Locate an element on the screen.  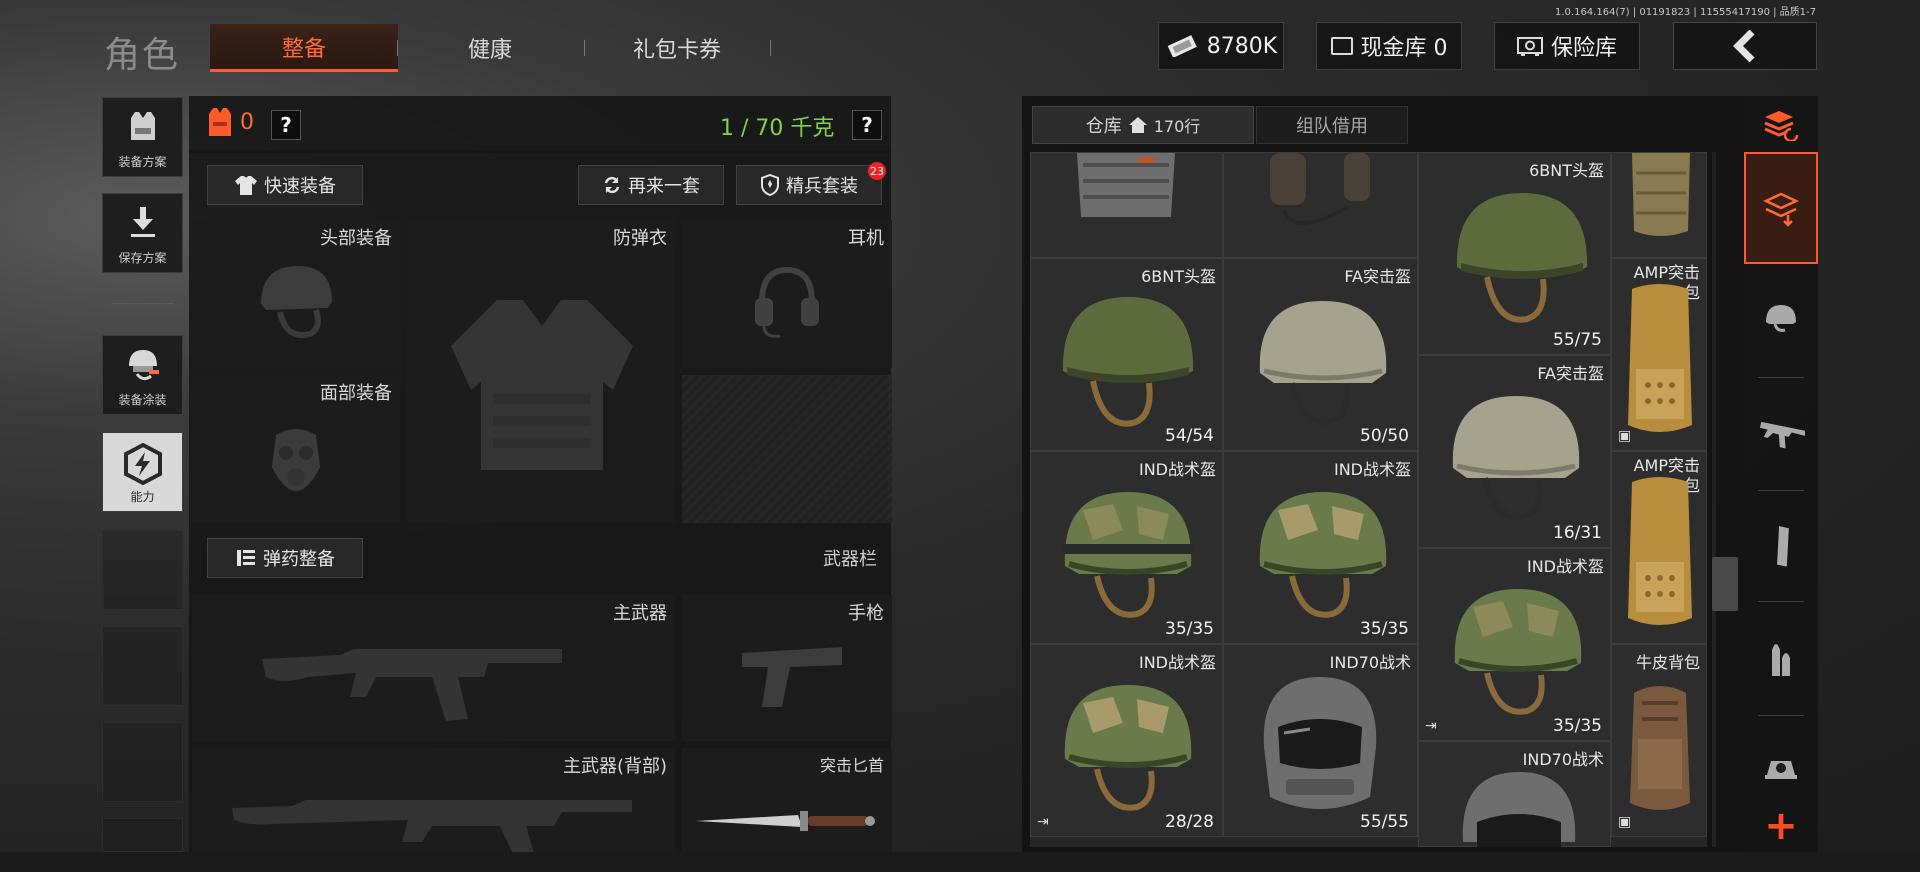
download-icon is located at coordinates (143, 222).